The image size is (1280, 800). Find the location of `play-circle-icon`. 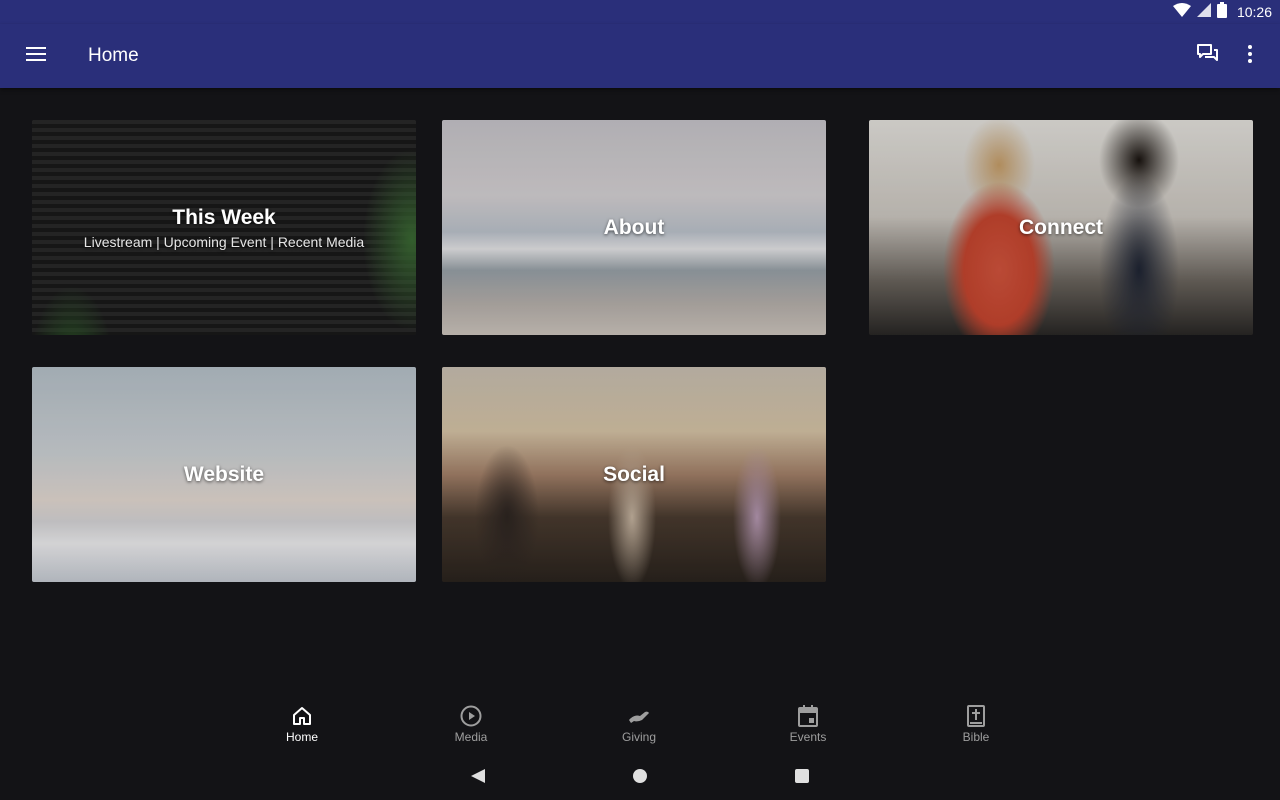

play-circle-icon is located at coordinates (471, 716).